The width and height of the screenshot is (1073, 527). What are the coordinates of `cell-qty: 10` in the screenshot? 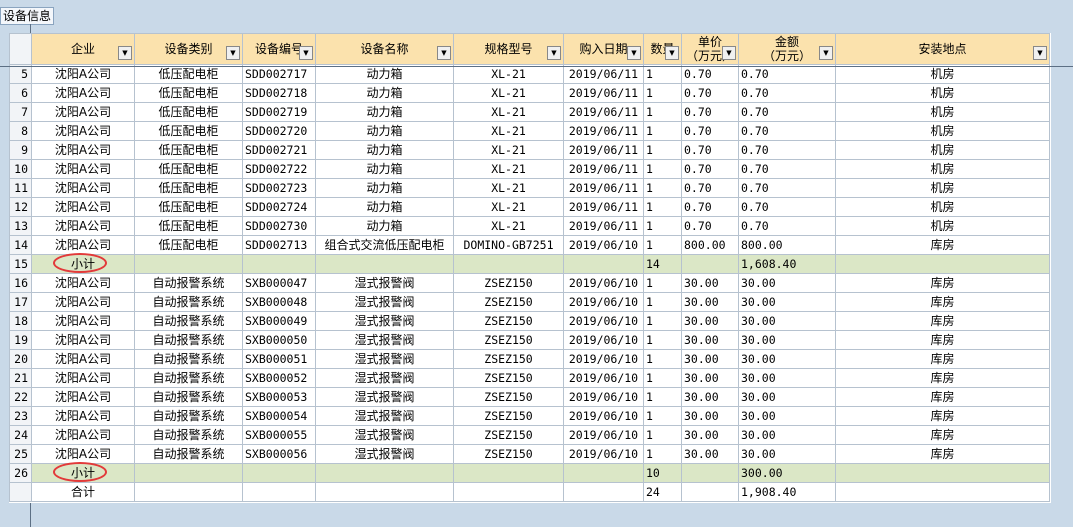 It's located at (662, 473).